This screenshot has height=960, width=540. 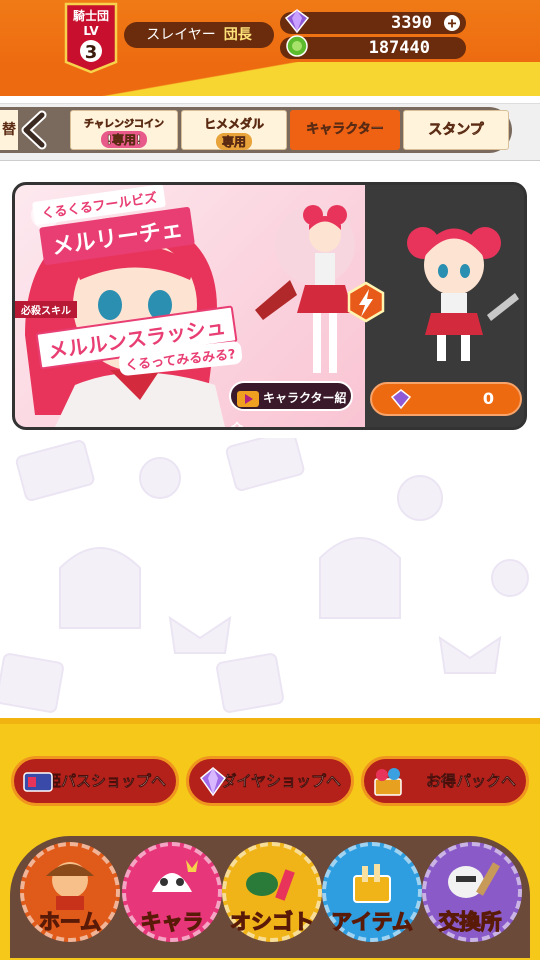 What do you see at coordinates (70, 921) in the screenshot?
I see `nav-home-label: ホーム` at bounding box center [70, 921].